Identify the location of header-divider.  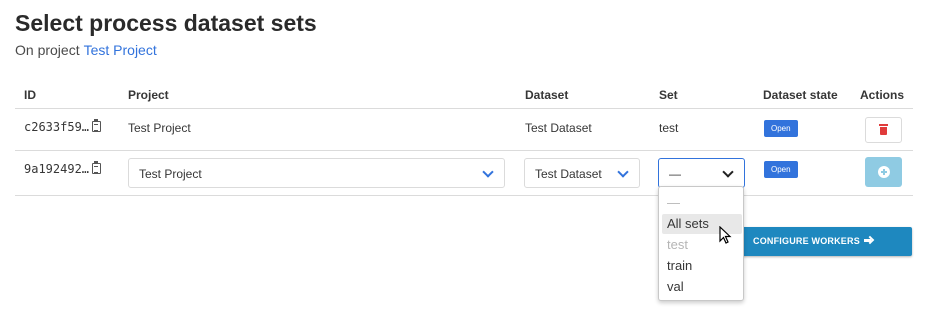
(464, 108).